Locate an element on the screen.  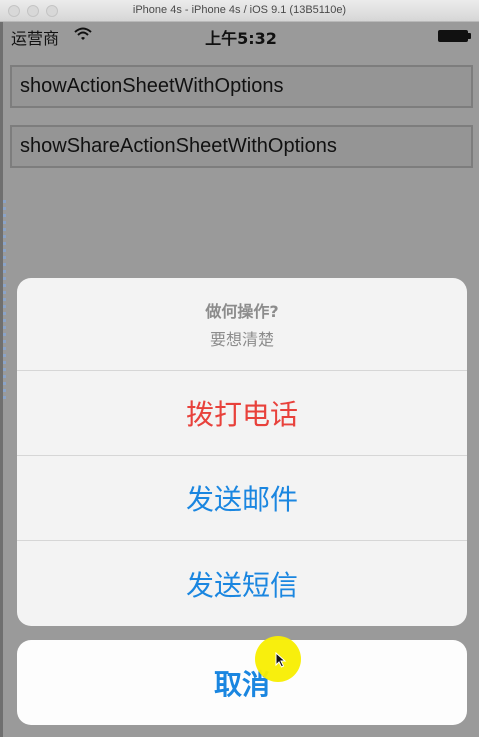
status-time: 上午5:32 is located at coordinates (241, 38).